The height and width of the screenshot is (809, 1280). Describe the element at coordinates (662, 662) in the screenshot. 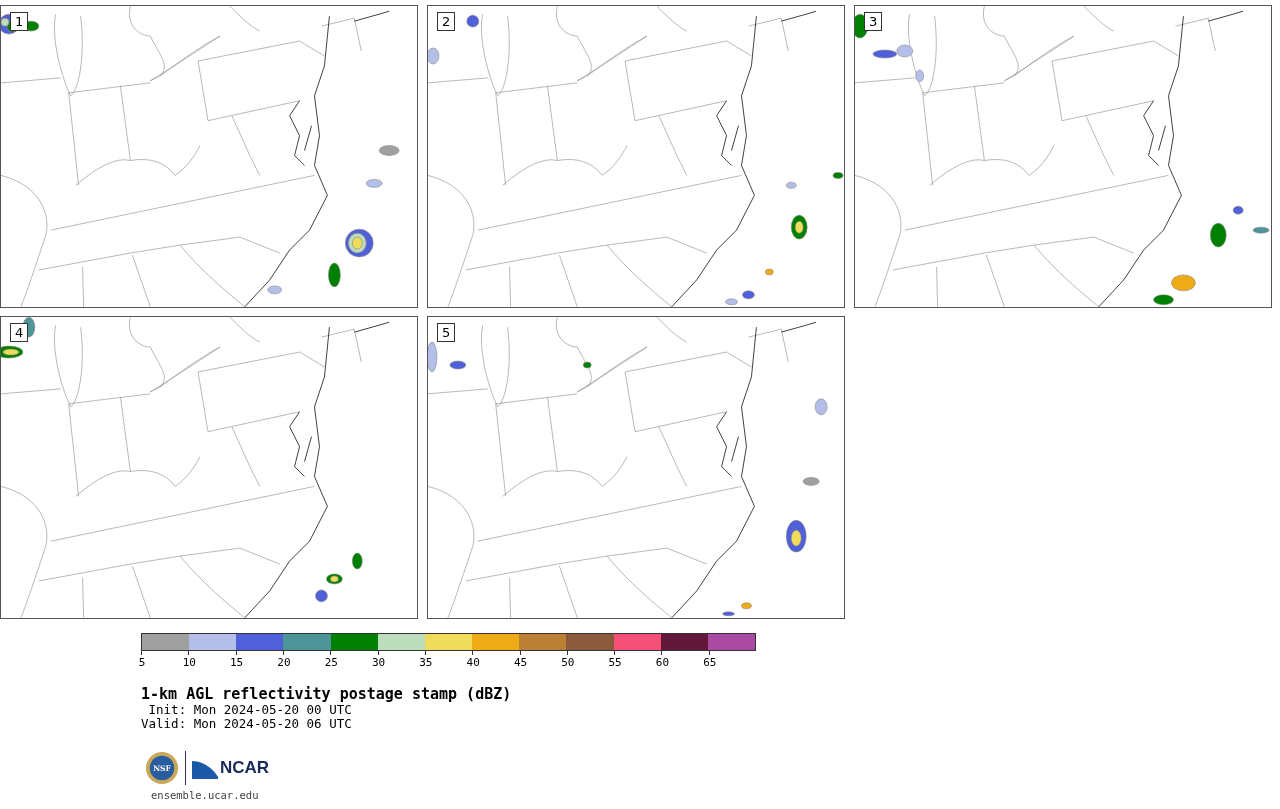

I see `tick-label: 60` at that location.